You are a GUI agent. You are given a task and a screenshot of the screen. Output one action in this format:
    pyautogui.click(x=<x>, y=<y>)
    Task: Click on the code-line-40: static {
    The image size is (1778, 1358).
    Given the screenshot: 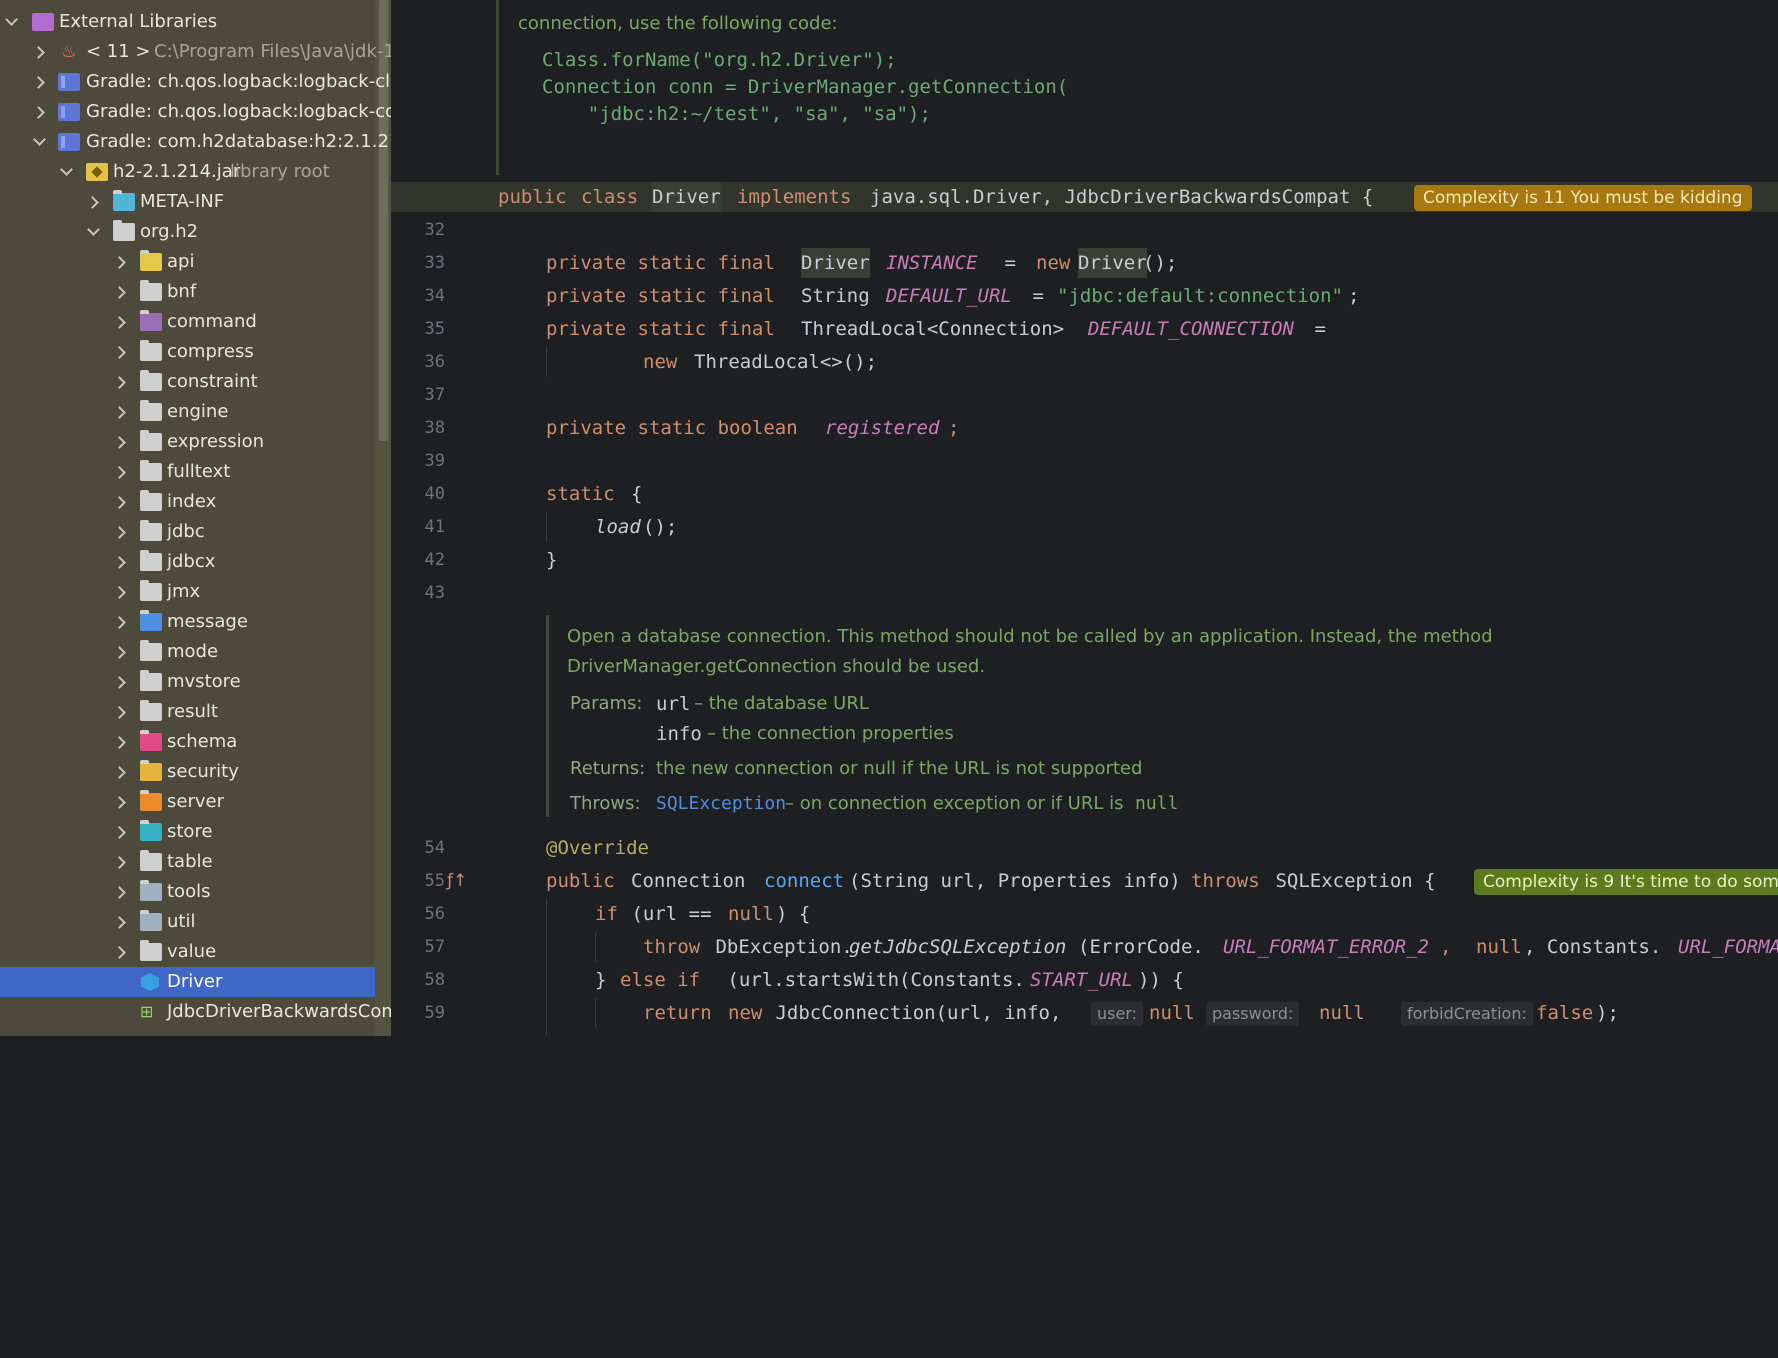 What is the action you would take?
    pyautogui.click(x=1084, y=494)
    